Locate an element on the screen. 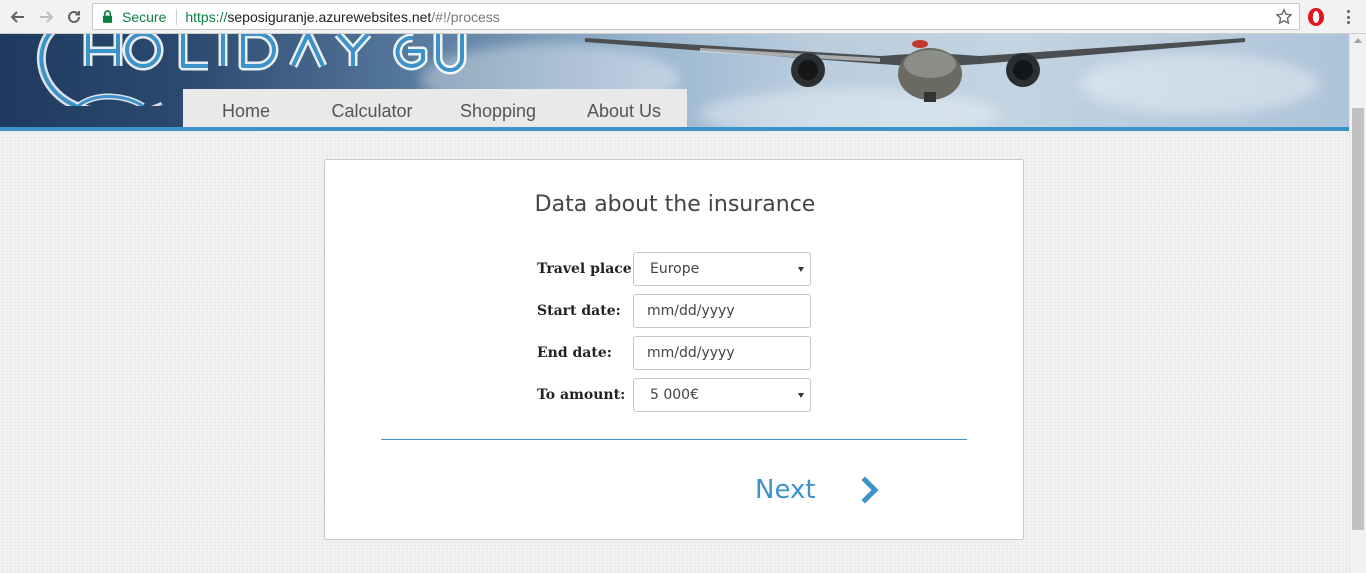 The image size is (1366, 573). start-date-input: mm/dd/yyyy is located at coordinates (722, 311).